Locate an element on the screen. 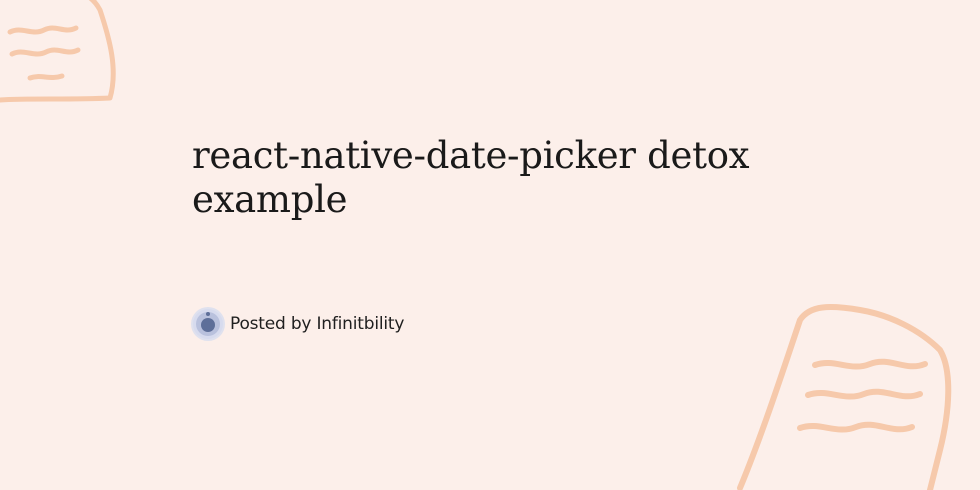 This screenshot has width=980, height=490. author-byline: Posted by Infinitbility is located at coordinates (297, 324).